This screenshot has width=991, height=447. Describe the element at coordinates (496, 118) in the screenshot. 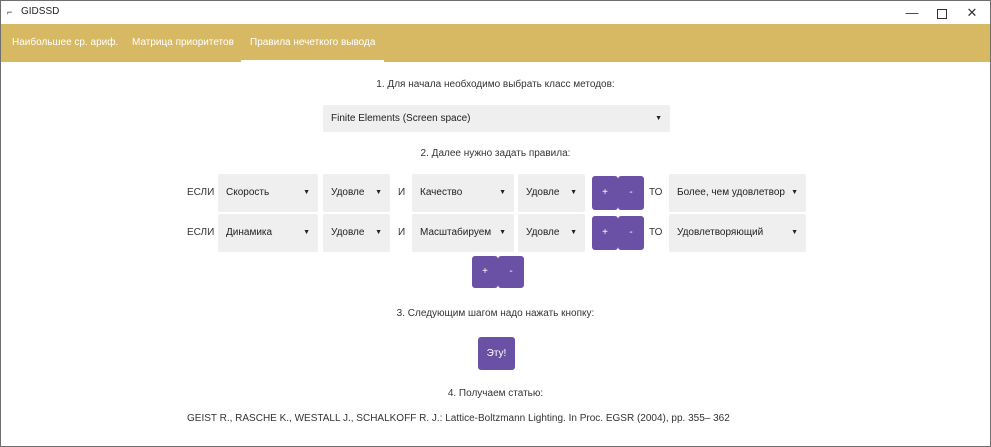

I see `method-class-select: Finite Elements (Screen space) ▼` at that location.